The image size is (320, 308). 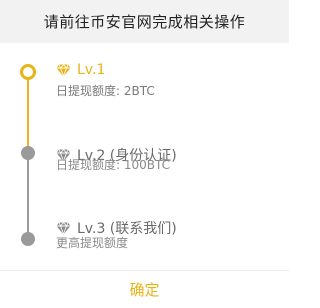 I want to click on level-description: 日提现额度: 100BTC, so click(x=113, y=165).